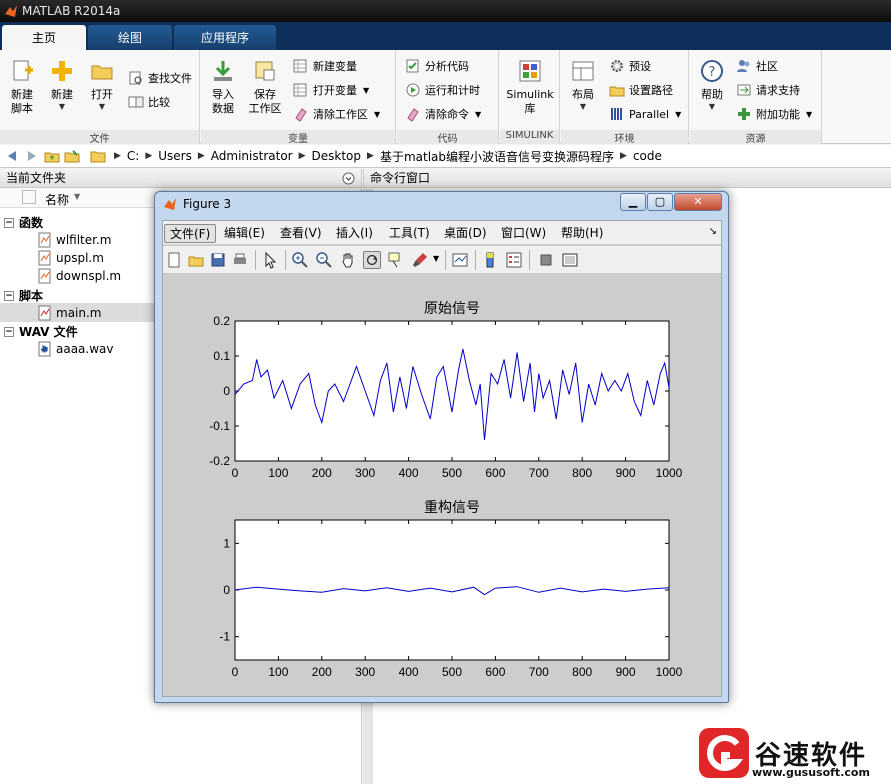 The image size is (891, 784). Describe the element at coordinates (301, 233) in the screenshot. I see `menu-view: 查看(V)` at that location.